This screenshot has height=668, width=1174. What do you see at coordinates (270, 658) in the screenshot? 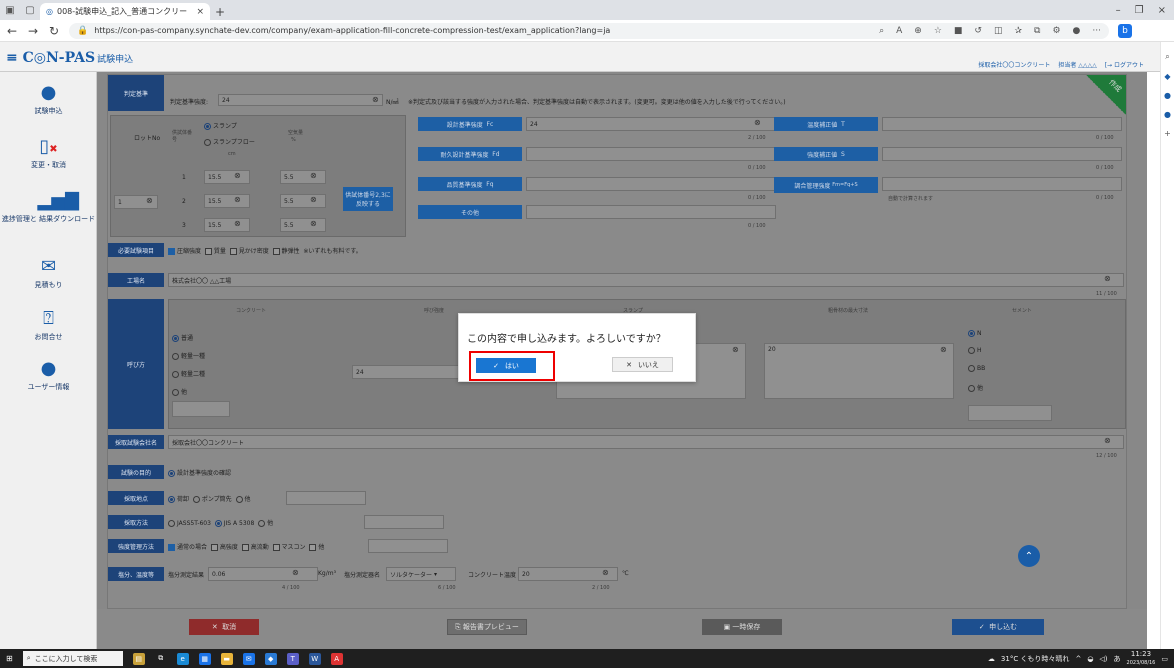
I see `app-icon: ◆` at bounding box center [270, 658].